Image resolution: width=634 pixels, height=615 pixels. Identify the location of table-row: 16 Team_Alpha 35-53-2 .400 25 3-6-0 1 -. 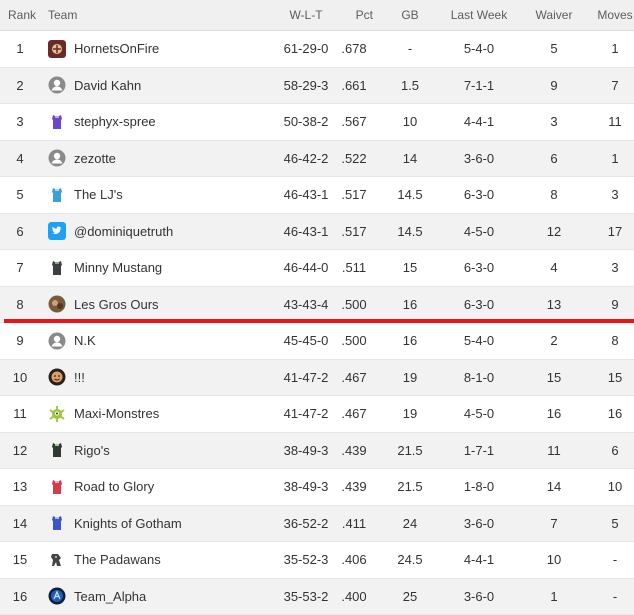
(317, 597).